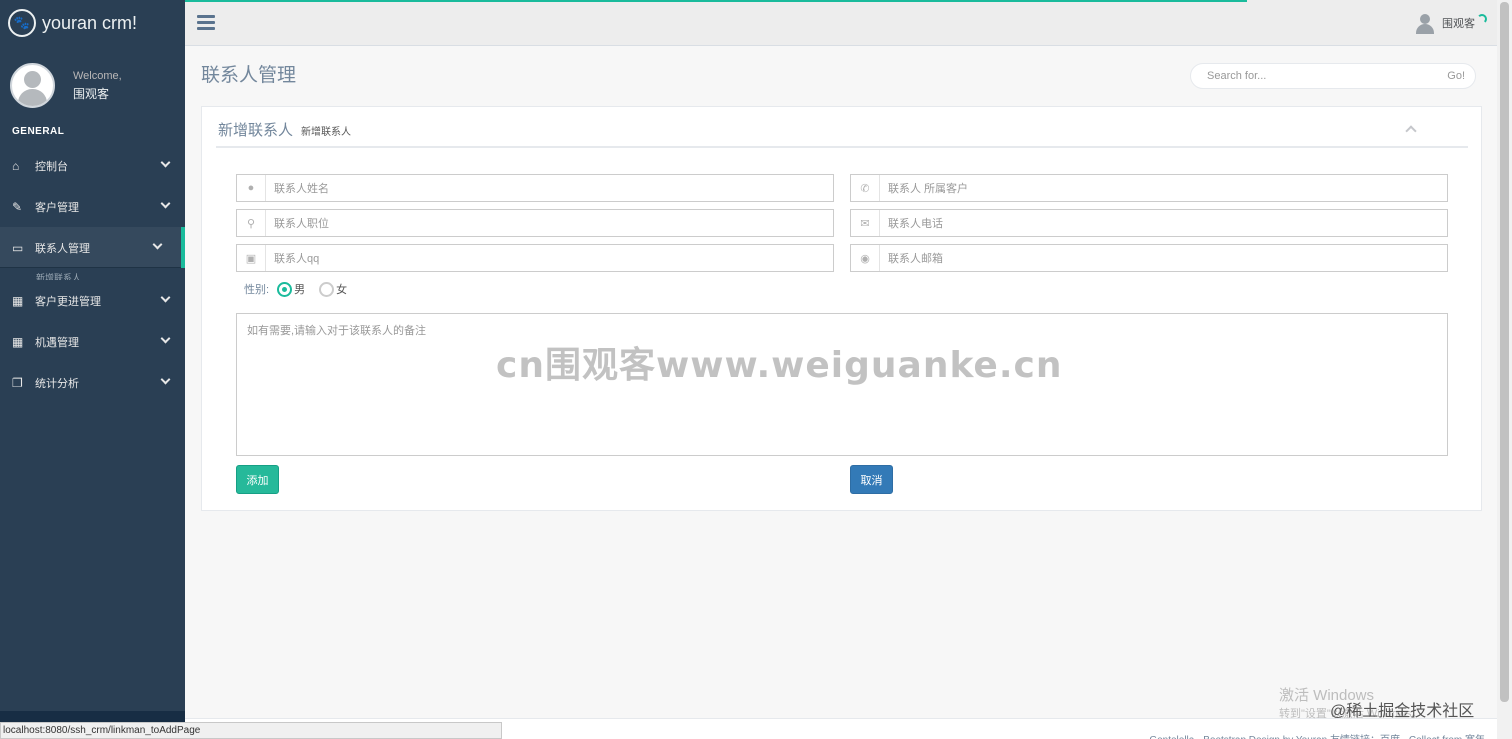  What do you see at coordinates (865, 258) in the screenshot?
I see `chat-icon: ◉` at bounding box center [865, 258].